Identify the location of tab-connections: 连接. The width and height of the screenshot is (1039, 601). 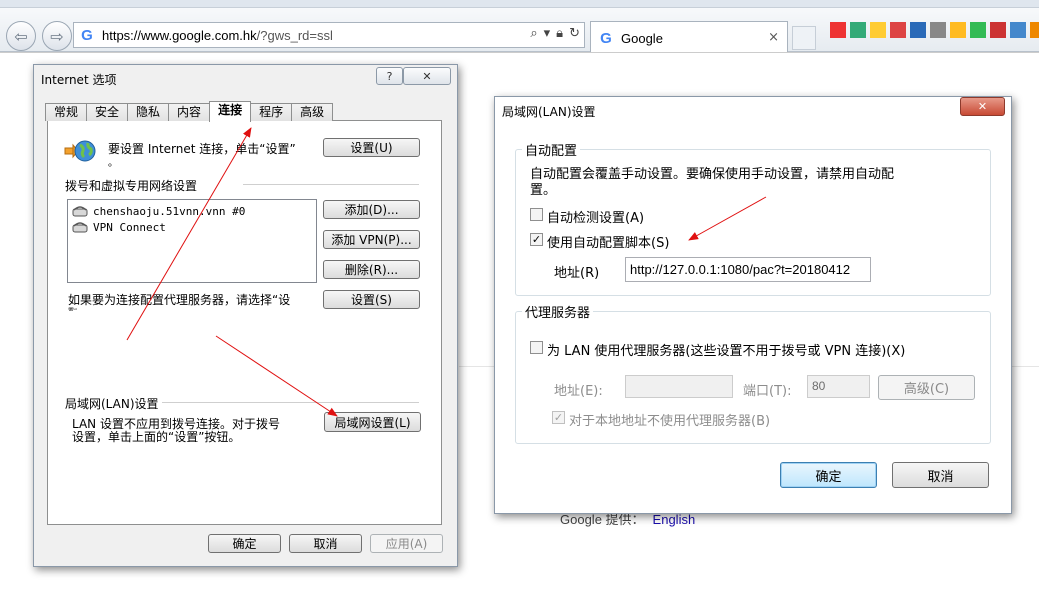
(230, 111).